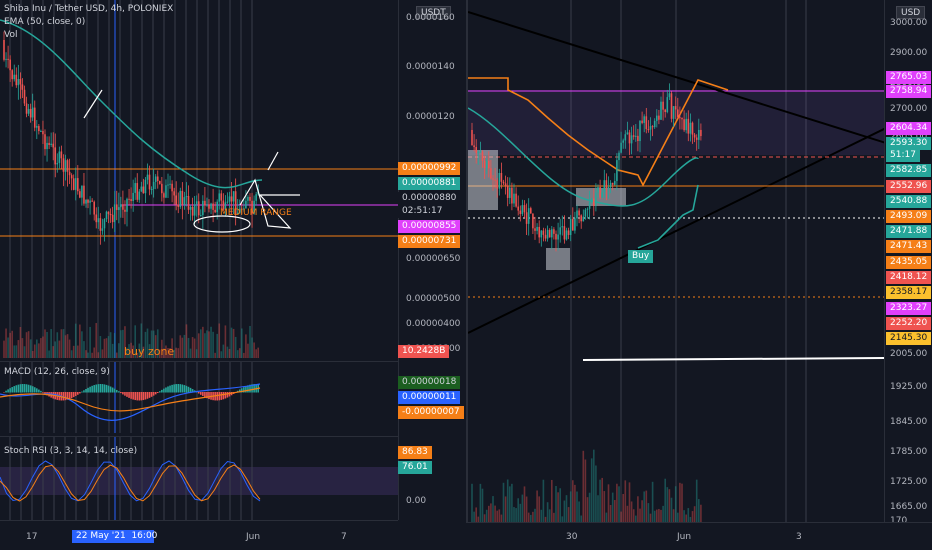 Image resolution: width=932 pixels, height=550 pixels. I want to click on right-price-tag-9: 2471.88, so click(909, 231).